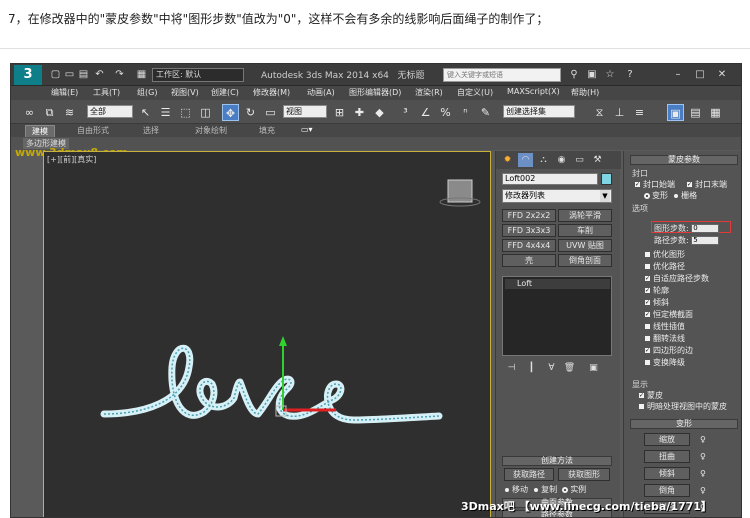 The height and width of the screenshot is (518, 750). I want to click on named-selection-icon: ✎, so click(485, 112).